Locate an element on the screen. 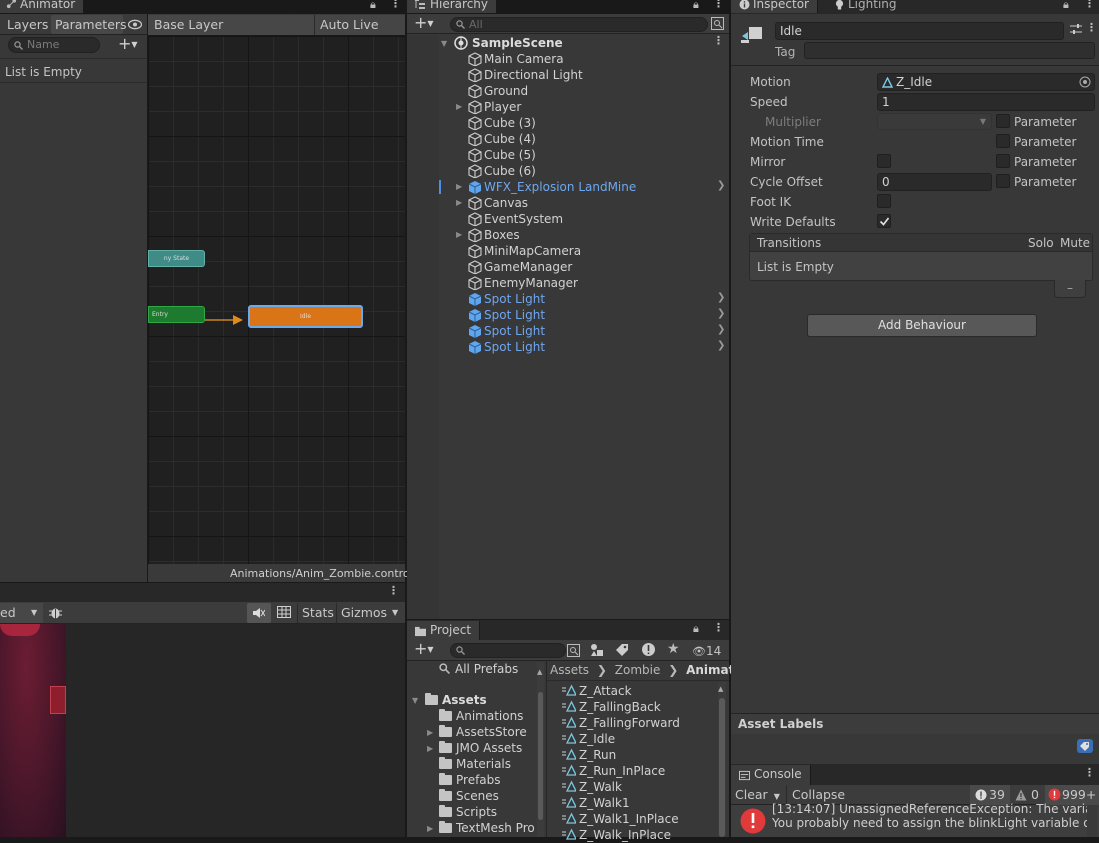  console-scrollbar is located at coordinates (1092, 821).